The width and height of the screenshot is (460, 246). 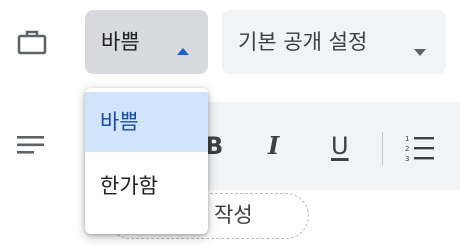 I want to click on status-option-free: 한가함, so click(x=146, y=186).